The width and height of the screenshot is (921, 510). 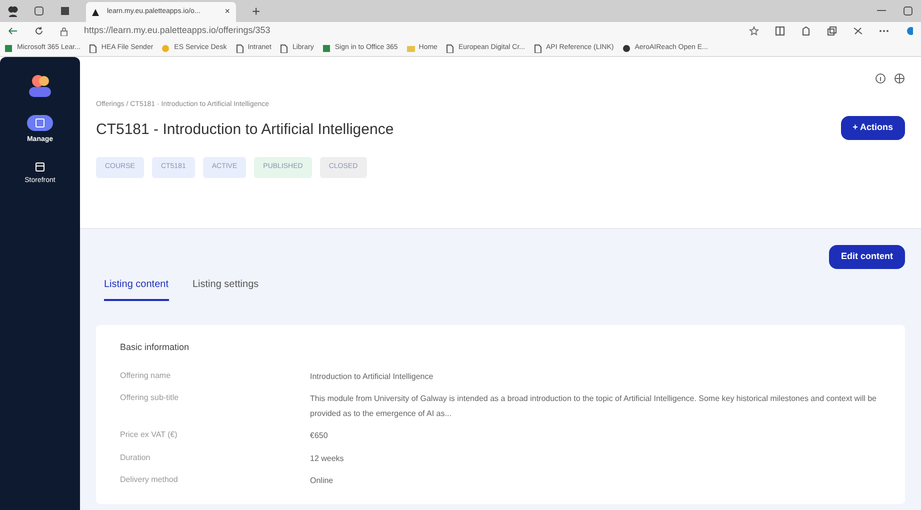 I want to click on help-icon, so click(x=880, y=78).